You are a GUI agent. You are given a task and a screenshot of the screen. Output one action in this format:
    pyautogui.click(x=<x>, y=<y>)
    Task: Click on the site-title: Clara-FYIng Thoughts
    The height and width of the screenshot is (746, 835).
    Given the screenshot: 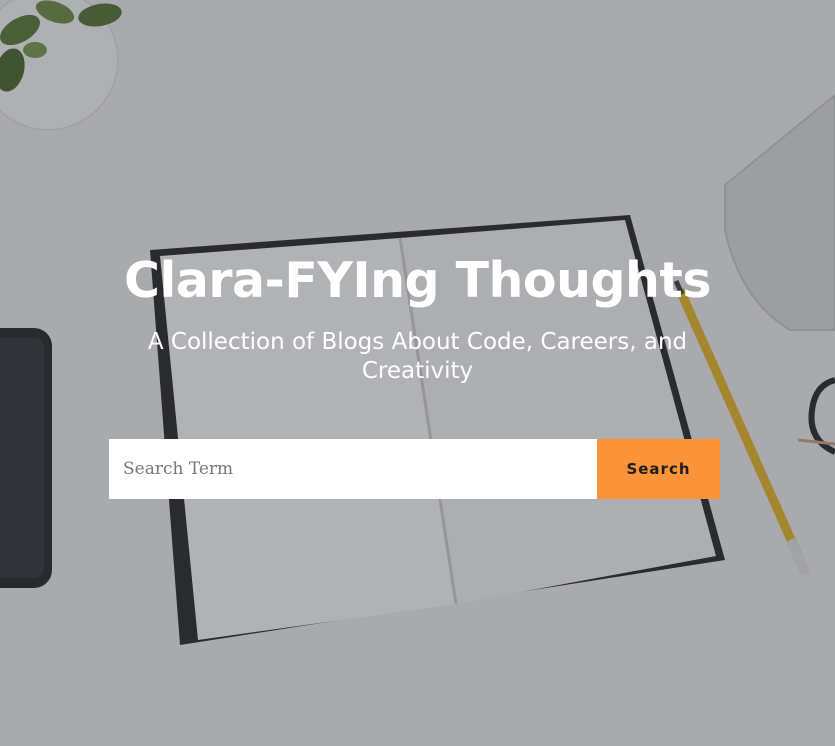 What is the action you would take?
    pyautogui.click(x=418, y=280)
    